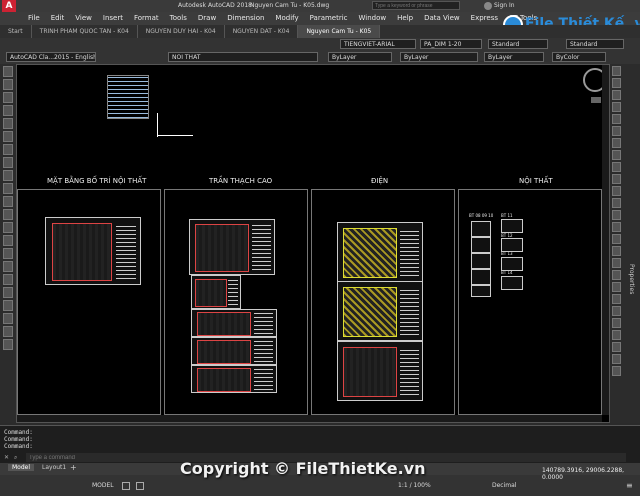  I want to click on snap-icon, so click(140, 486).